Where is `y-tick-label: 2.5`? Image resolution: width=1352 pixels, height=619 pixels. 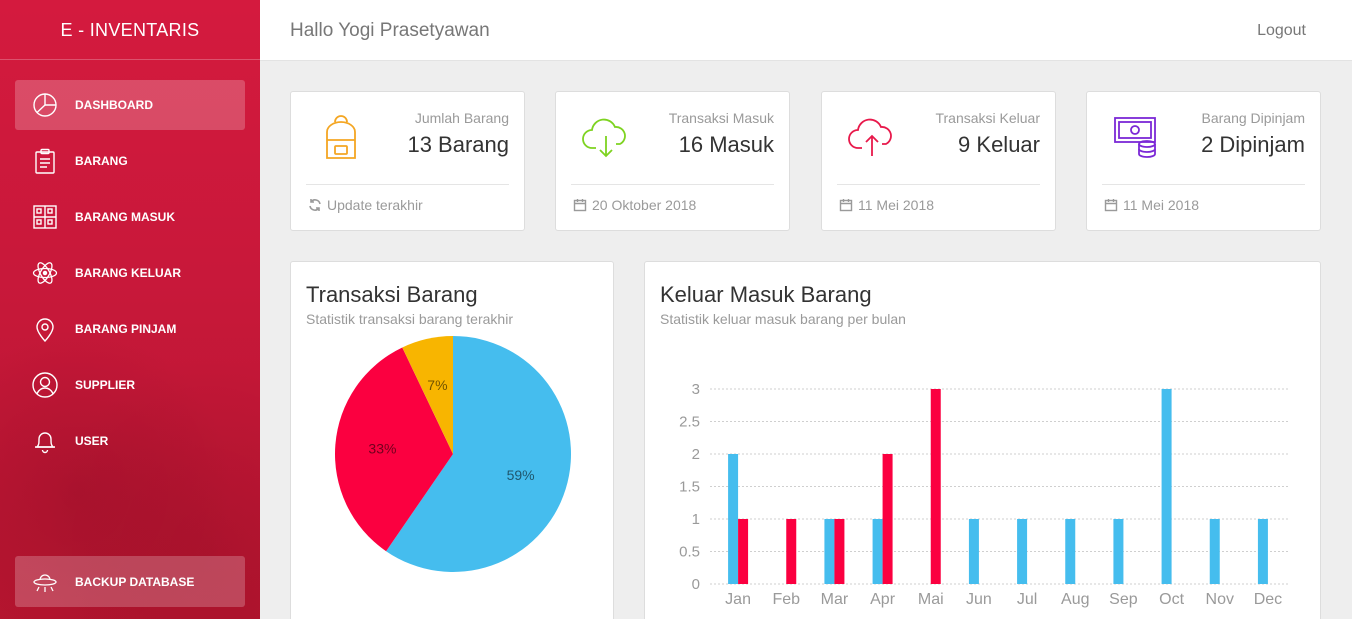 y-tick-label: 2.5 is located at coordinates (689, 422).